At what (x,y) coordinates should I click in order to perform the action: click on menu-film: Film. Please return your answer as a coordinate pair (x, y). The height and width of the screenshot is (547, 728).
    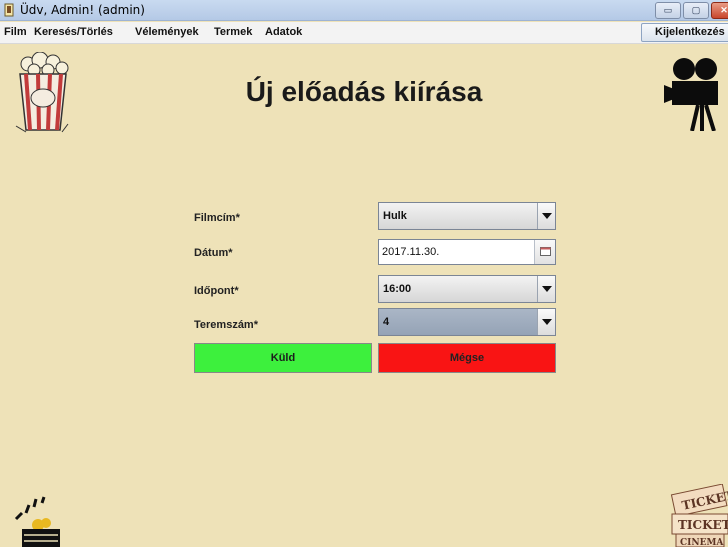
    Looking at the image, I should click on (15, 32).